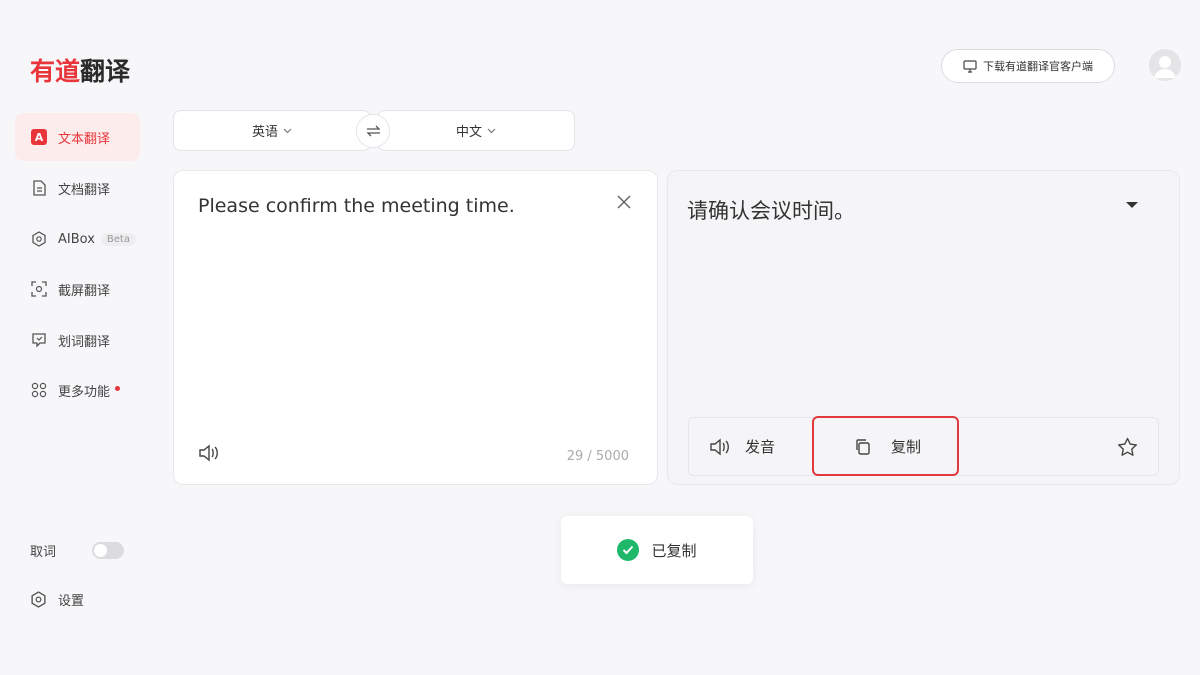 The width and height of the screenshot is (1200, 675). Describe the element at coordinates (906, 447) in the screenshot. I see `copy-label: 复制` at that location.